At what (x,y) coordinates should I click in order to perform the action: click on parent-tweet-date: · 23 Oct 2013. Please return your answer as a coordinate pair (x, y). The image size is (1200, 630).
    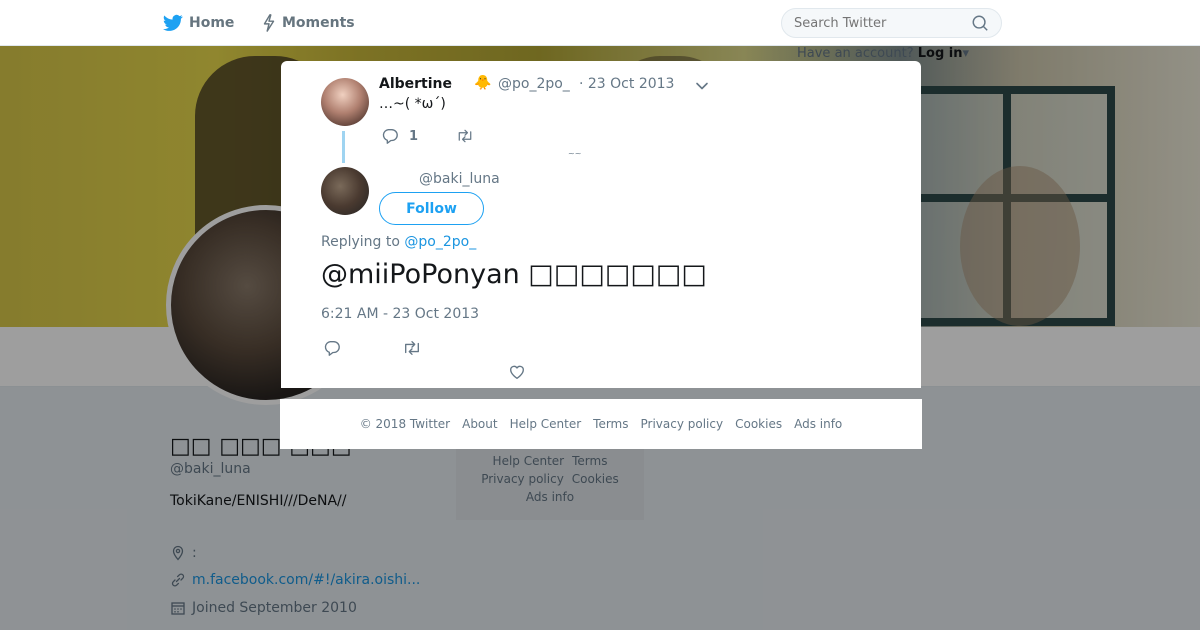
    Looking at the image, I should click on (626, 84).